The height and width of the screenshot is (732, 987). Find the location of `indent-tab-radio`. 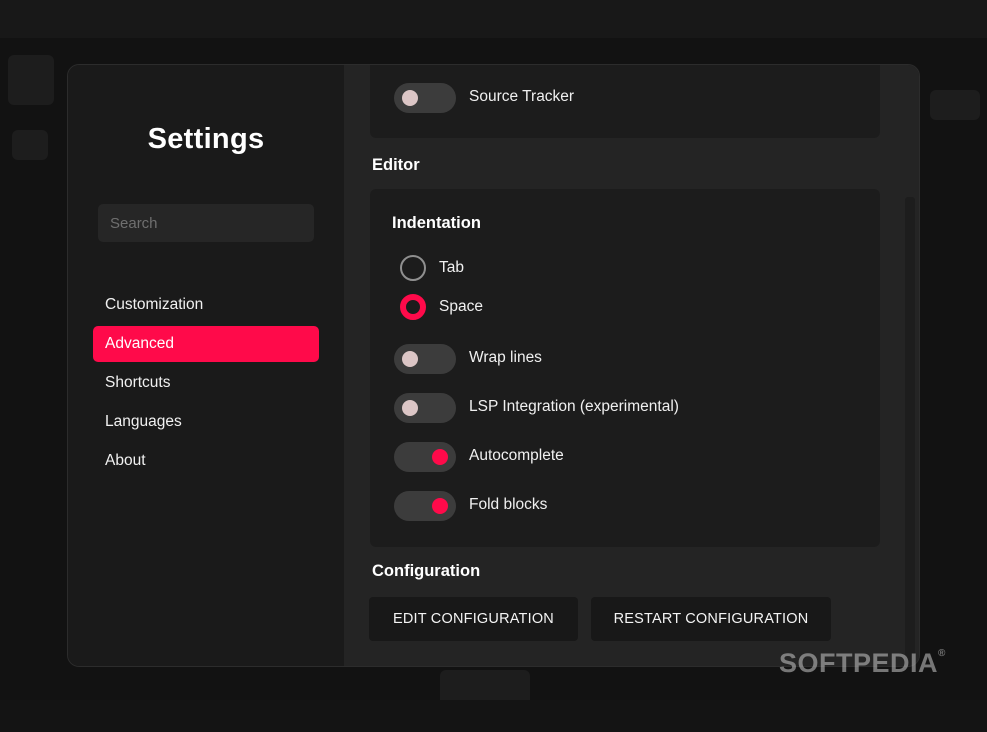

indent-tab-radio is located at coordinates (413, 268).